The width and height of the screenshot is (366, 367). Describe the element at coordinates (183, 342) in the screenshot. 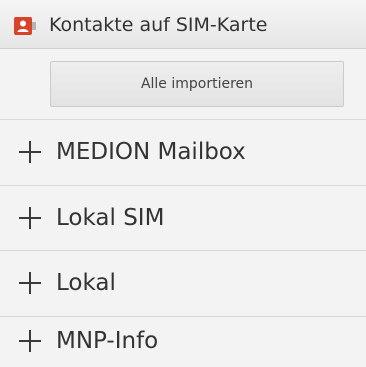

I see `group-item-mnp-info: MNP-Info` at that location.